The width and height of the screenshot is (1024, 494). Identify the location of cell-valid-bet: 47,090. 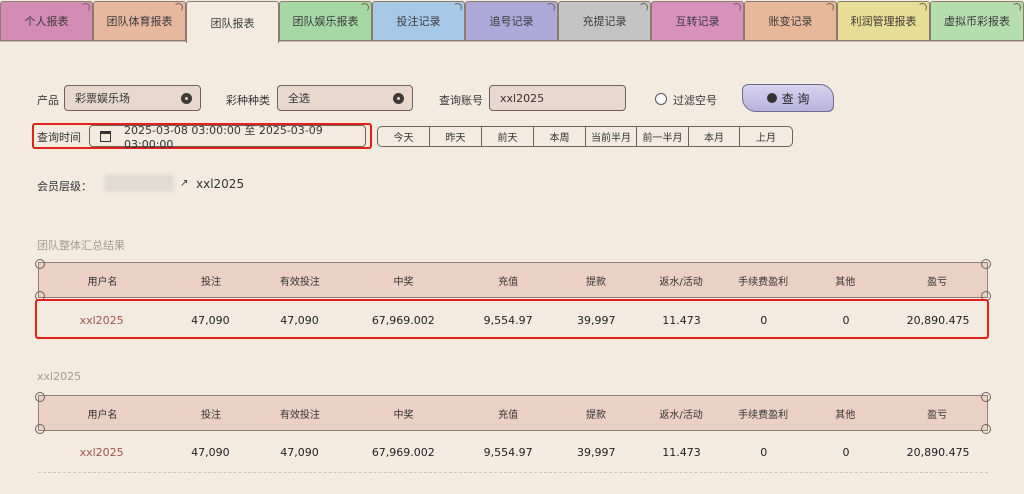
(299, 452).